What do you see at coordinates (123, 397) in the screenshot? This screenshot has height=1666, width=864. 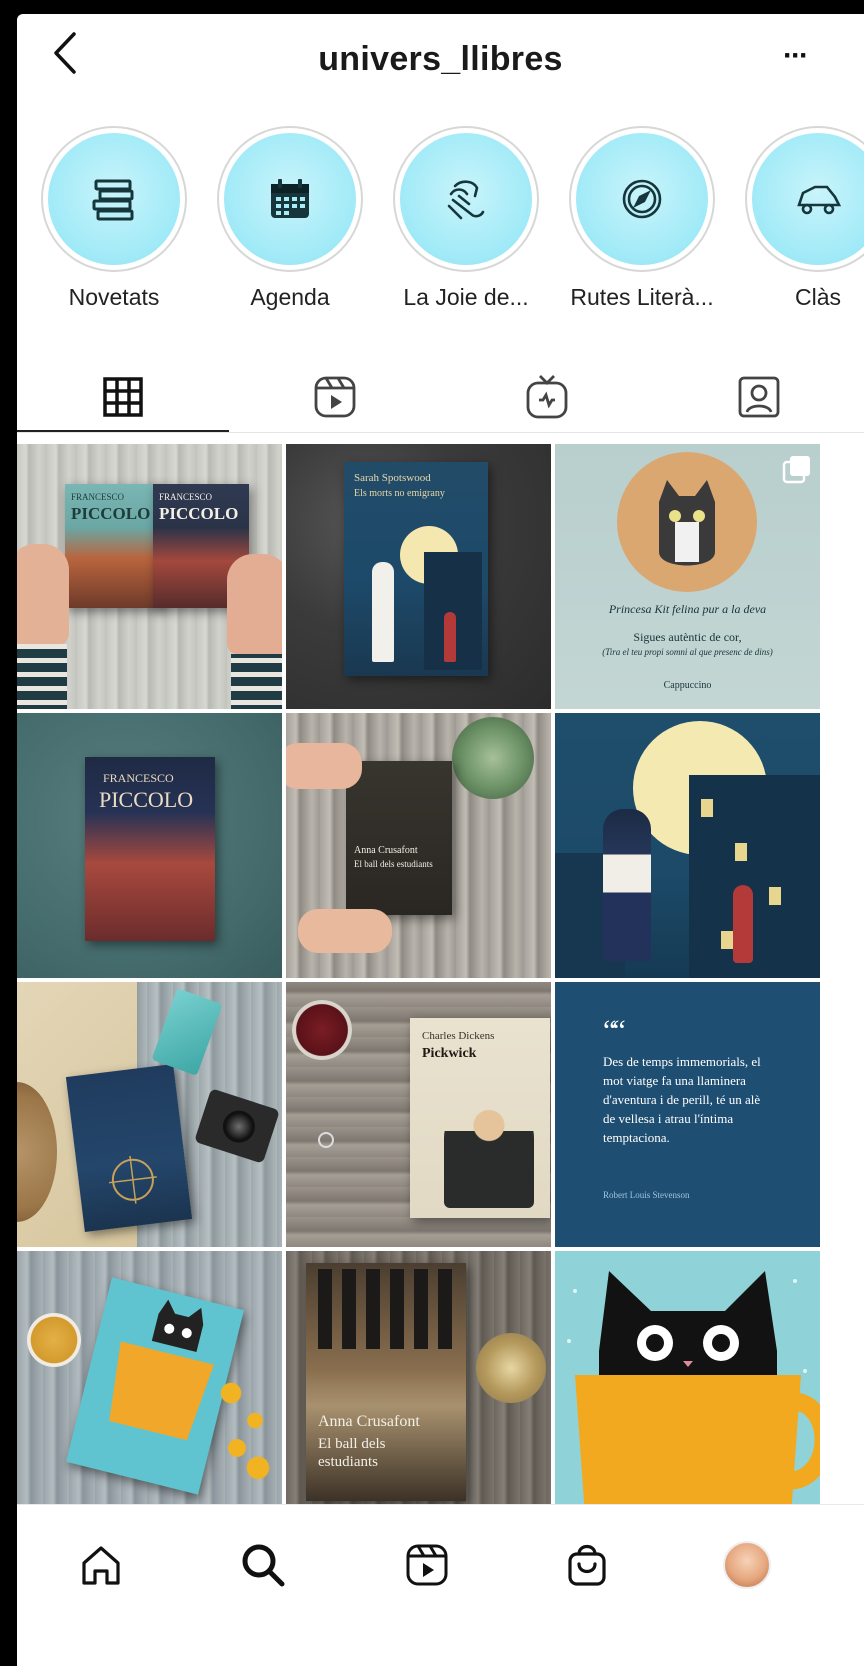 I see `tab-grid` at bounding box center [123, 397].